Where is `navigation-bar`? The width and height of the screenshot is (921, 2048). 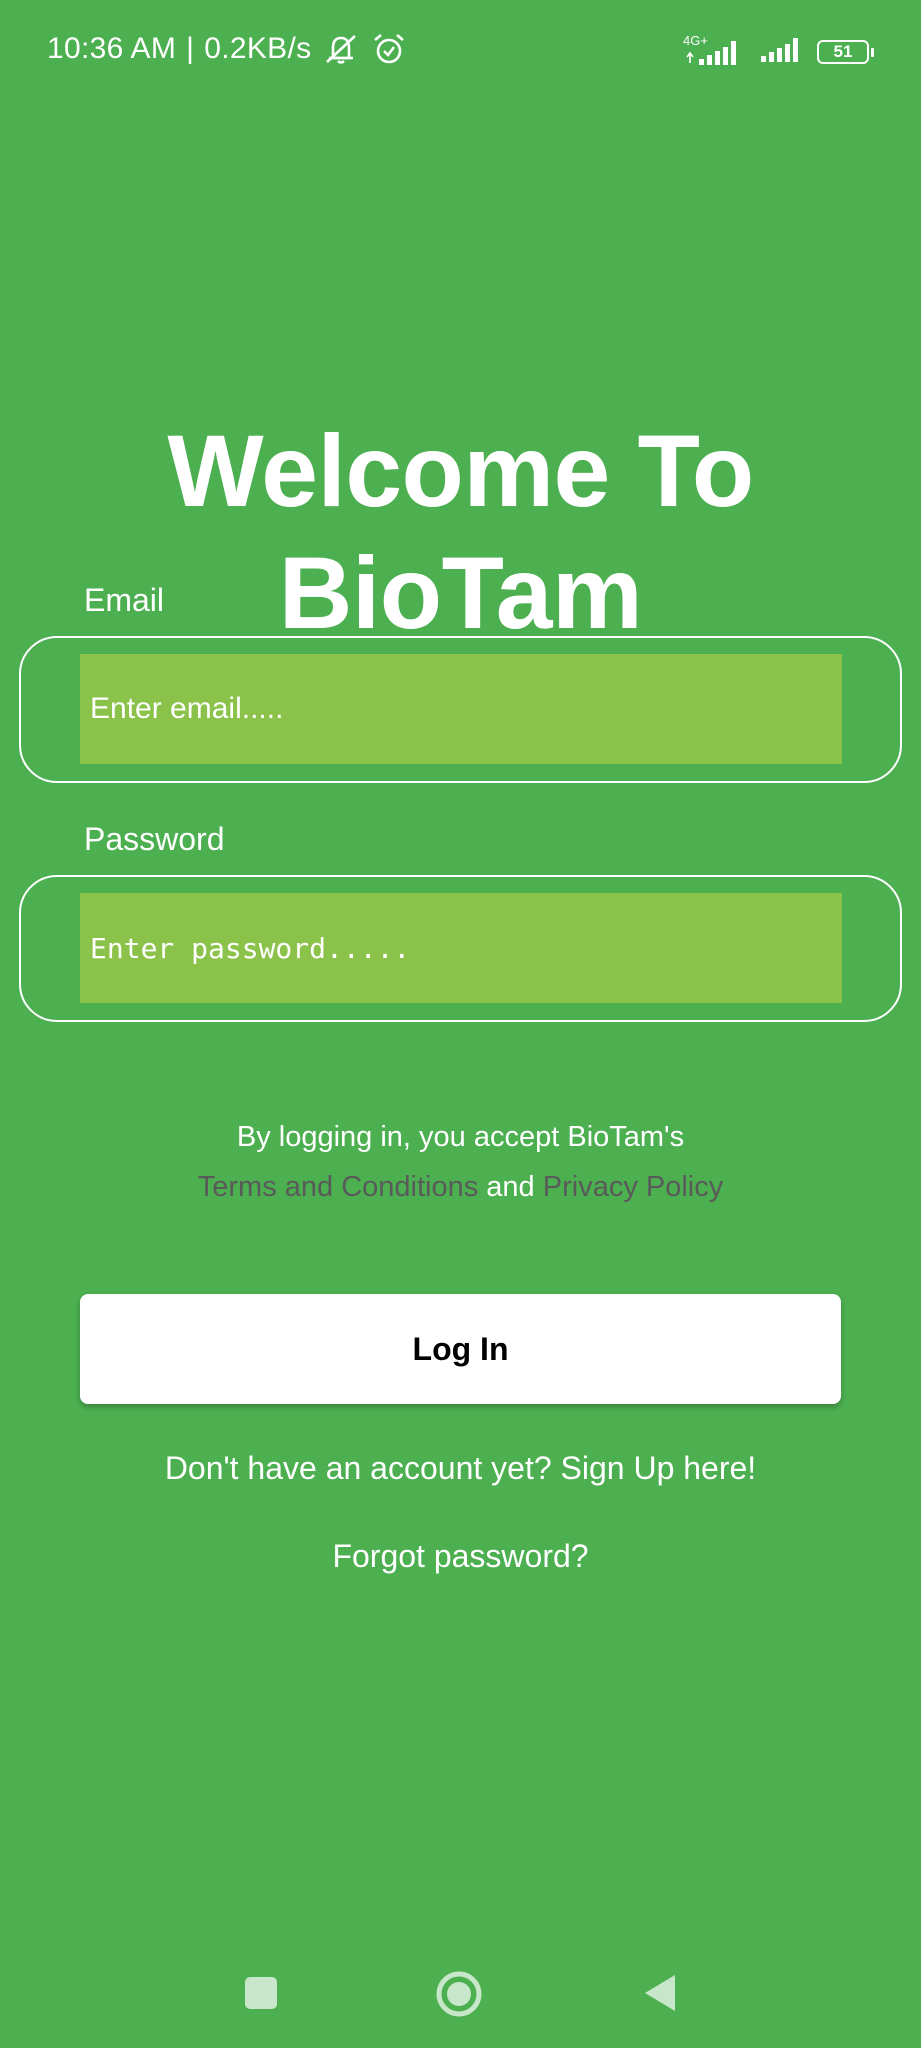 navigation-bar is located at coordinates (460, 1994).